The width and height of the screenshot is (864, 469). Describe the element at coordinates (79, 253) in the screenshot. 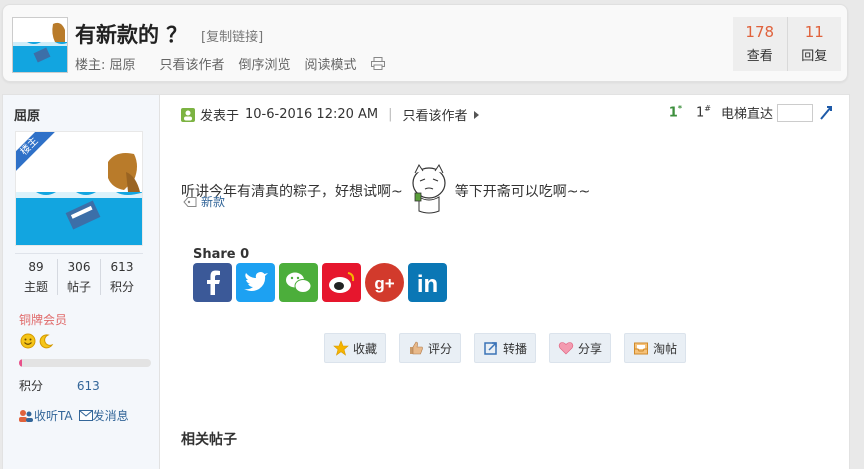

I see `divider` at that location.